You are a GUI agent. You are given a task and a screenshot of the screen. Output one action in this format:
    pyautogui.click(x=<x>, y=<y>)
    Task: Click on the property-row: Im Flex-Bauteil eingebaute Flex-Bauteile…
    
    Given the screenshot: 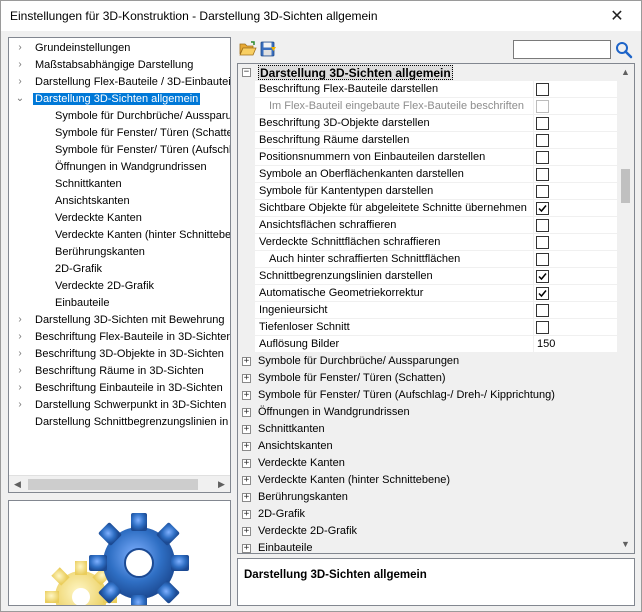 What is the action you would take?
    pyautogui.click(x=428, y=106)
    